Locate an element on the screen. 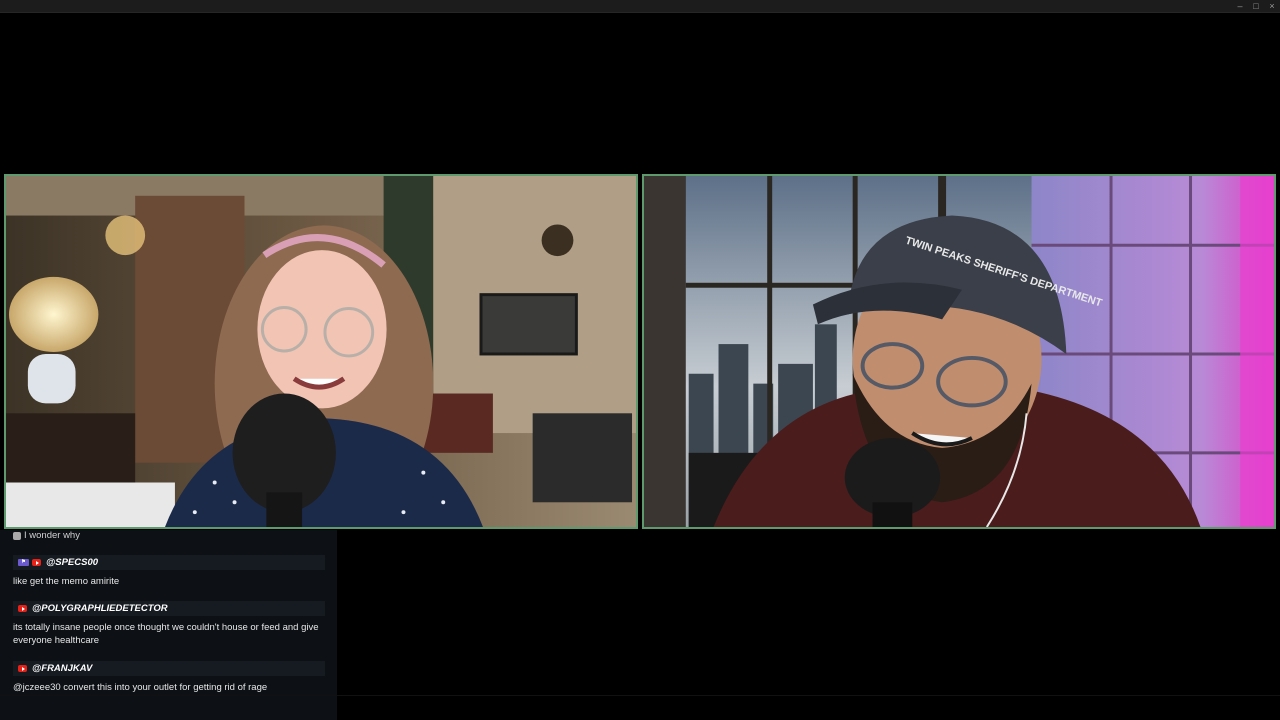 The width and height of the screenshot is (1280, 720). maximize-button: □ is located at coordinates (1256, 6).